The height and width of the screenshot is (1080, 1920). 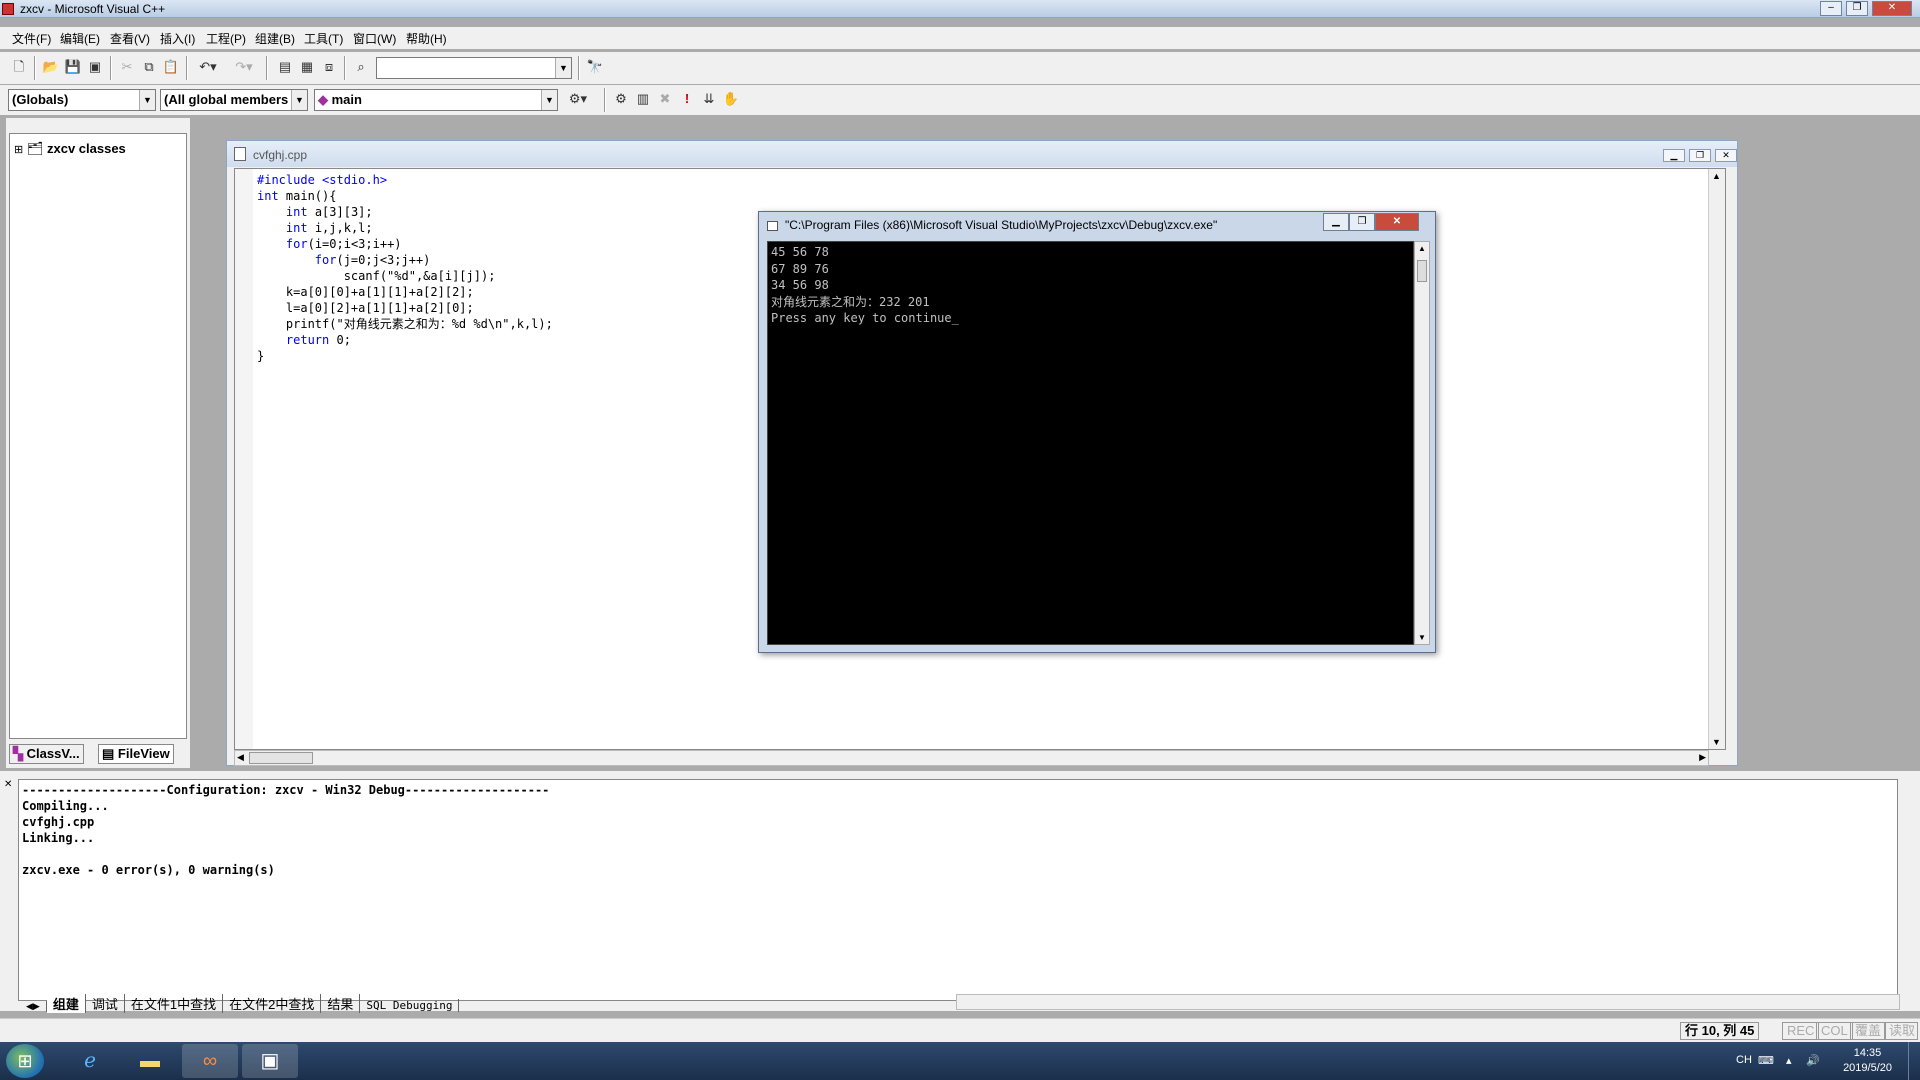 I want to click on expand-plus-icon: ⊞, so click(x=18, y=150).